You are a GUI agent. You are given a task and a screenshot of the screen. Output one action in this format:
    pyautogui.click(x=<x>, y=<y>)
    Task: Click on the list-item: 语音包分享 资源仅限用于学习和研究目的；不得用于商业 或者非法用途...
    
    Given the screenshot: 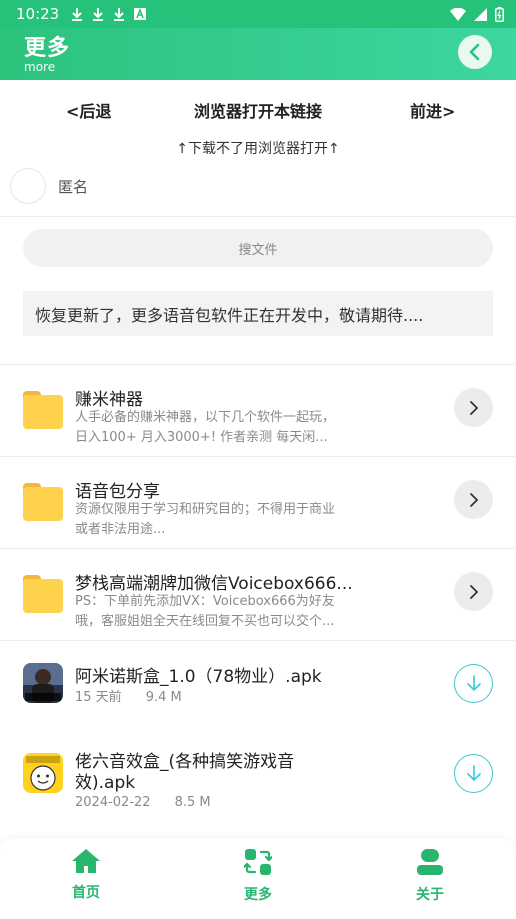 What is the action you would take?
    pyautogui.click(x=258, y=502)
    